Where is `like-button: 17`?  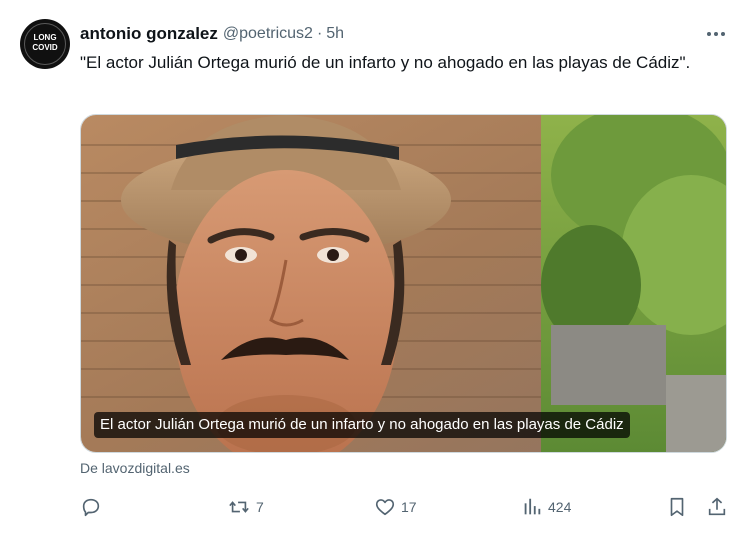 like-button: 17 is located at coordinates (395, 507).